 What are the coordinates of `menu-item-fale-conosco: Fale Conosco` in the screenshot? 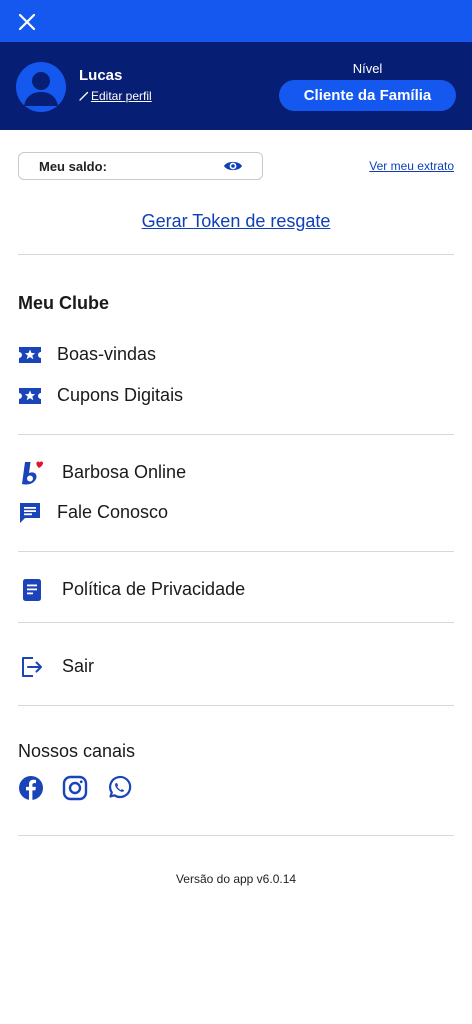 It's located at (236, 513).